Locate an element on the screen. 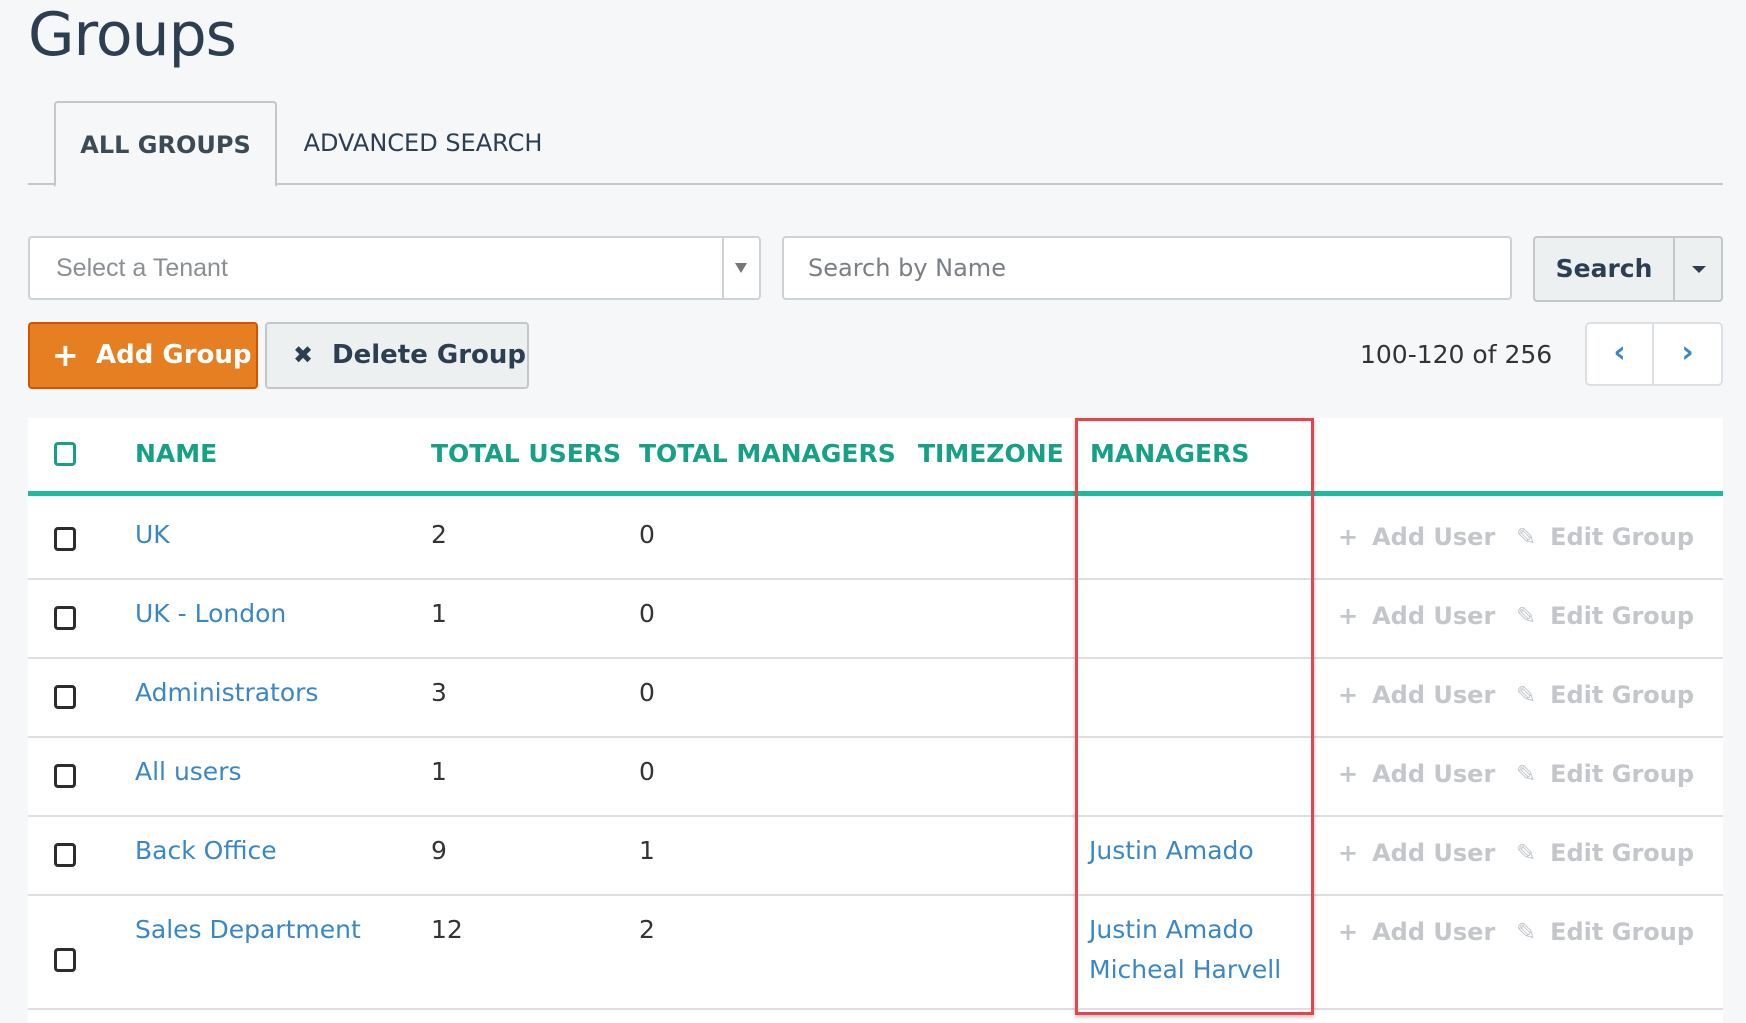  pagination-range: 100-120 of 256 is located at coordinates (1456, 354).